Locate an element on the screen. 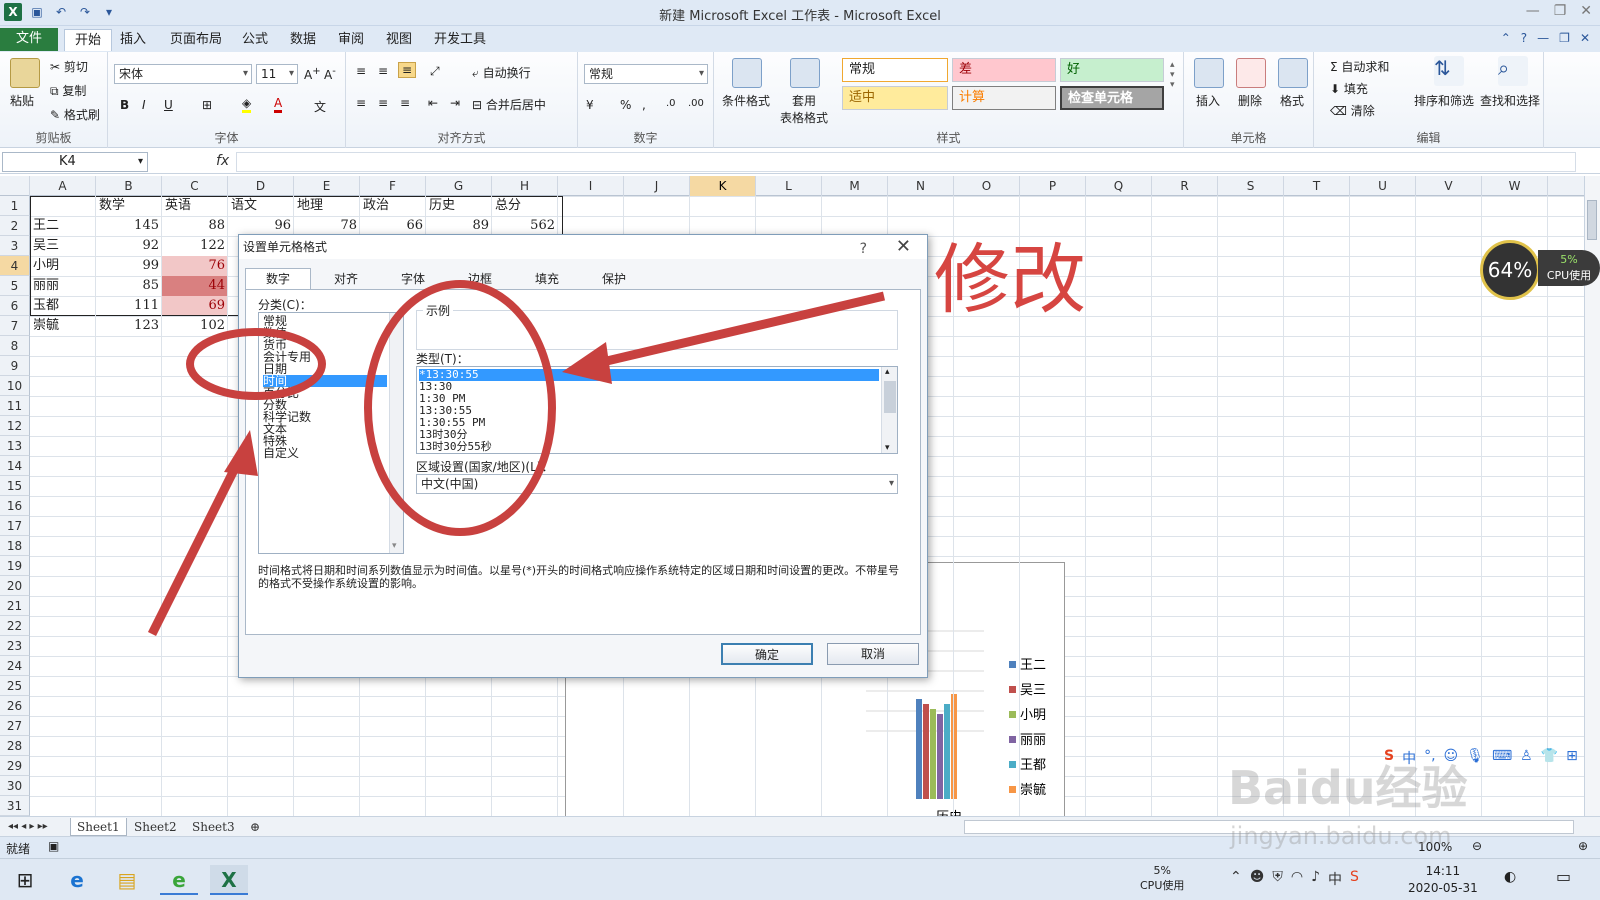 Image resolution: width=1600 pixels, height=900 pixels. column-header-s: S is located at coordinates (1251, 186).